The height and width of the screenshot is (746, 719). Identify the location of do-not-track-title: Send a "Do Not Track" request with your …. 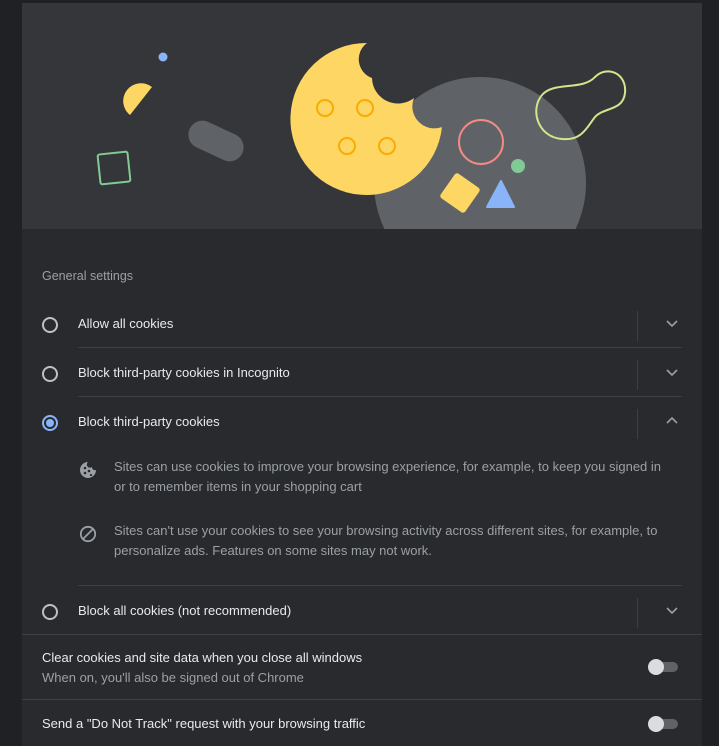
(204, 723).